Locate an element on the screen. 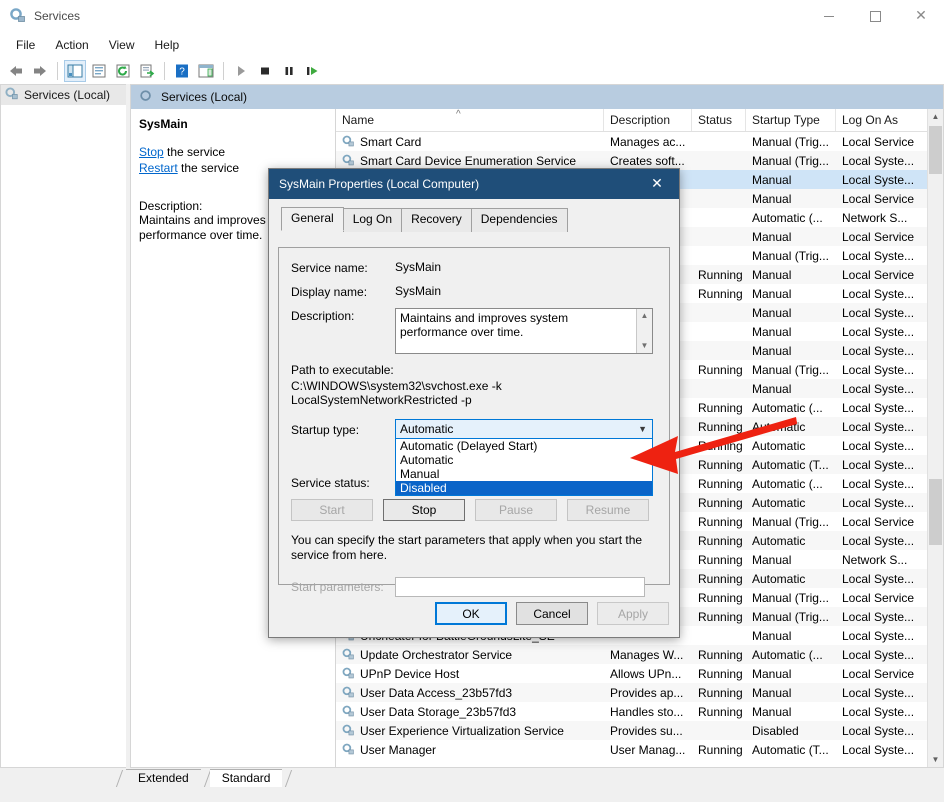 The image size is (944, 802). back-button is located at coordinates (16, 71).